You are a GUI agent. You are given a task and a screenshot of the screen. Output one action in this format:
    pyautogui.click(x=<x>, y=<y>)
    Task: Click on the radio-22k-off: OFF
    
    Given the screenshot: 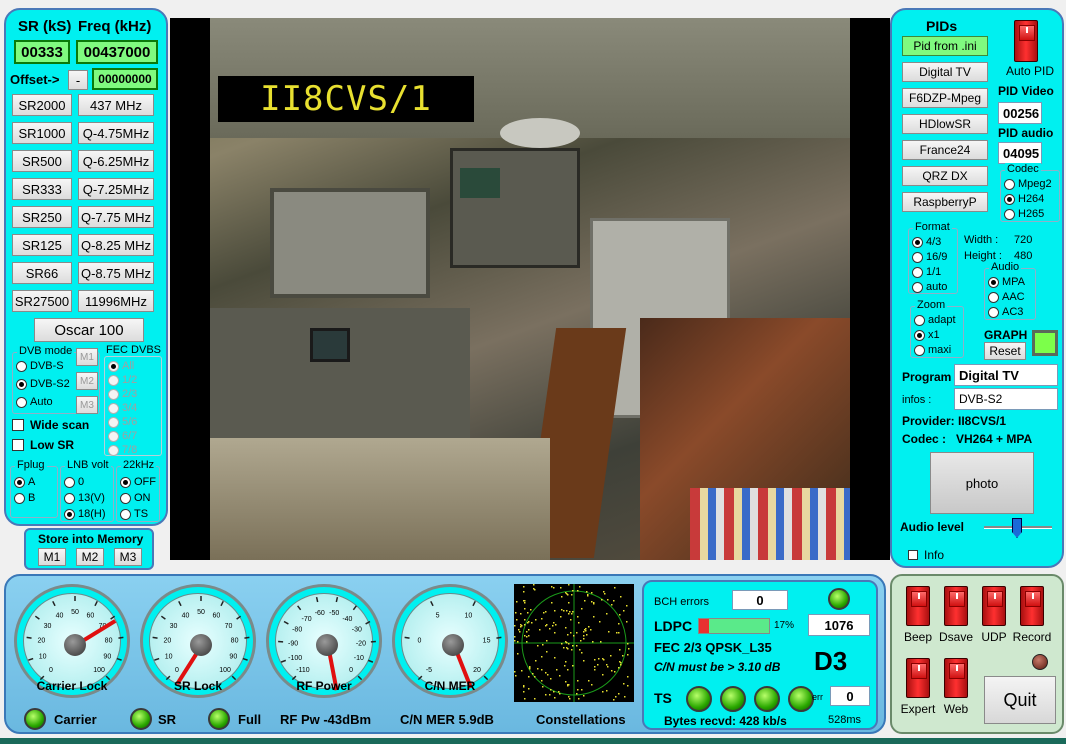 What is the action you would take?
    pyautogui.click(x=138, y=482)
    